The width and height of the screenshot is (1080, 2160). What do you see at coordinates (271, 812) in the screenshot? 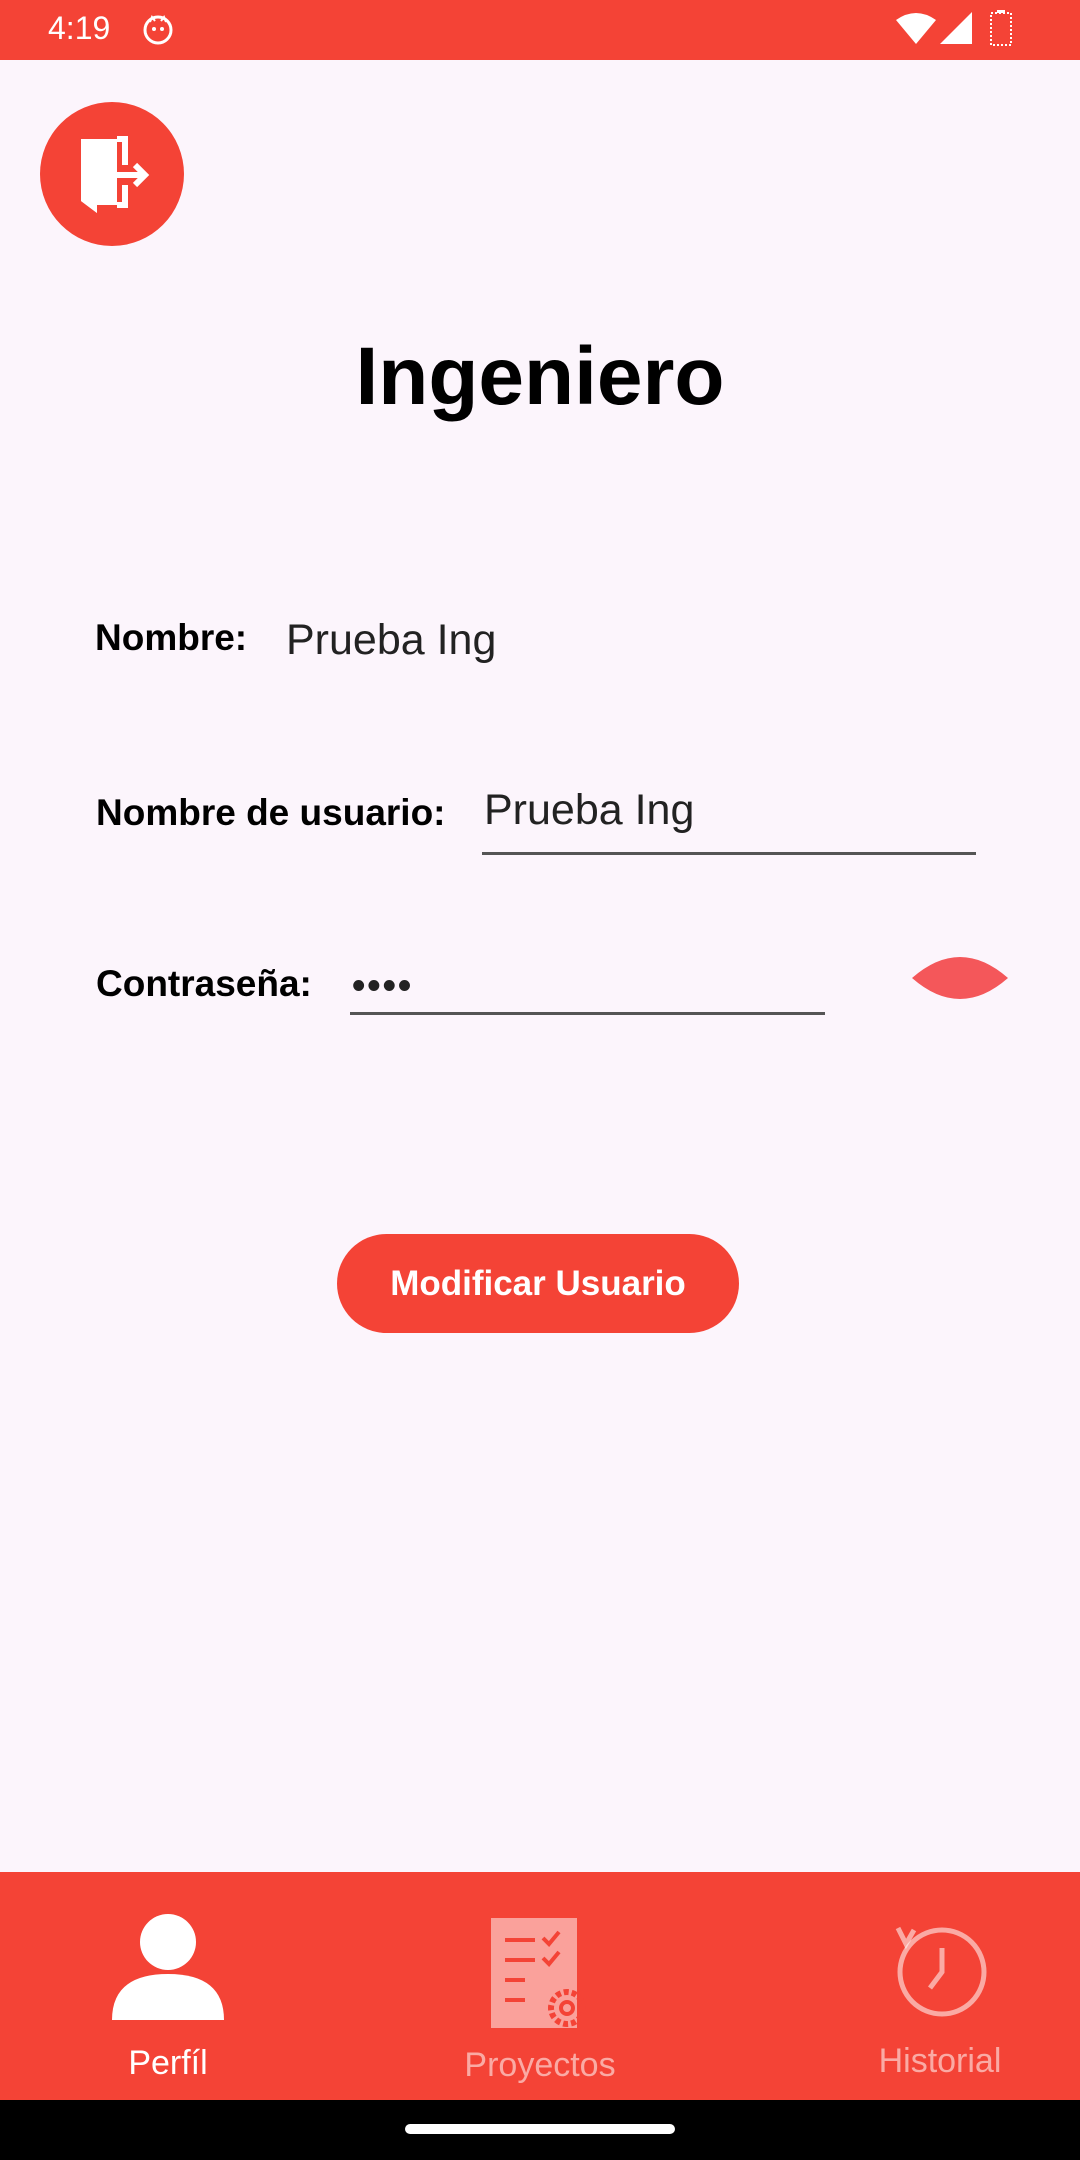
I see `usuario-label: Nombre de usuario:` at bounding box center [271, 812].